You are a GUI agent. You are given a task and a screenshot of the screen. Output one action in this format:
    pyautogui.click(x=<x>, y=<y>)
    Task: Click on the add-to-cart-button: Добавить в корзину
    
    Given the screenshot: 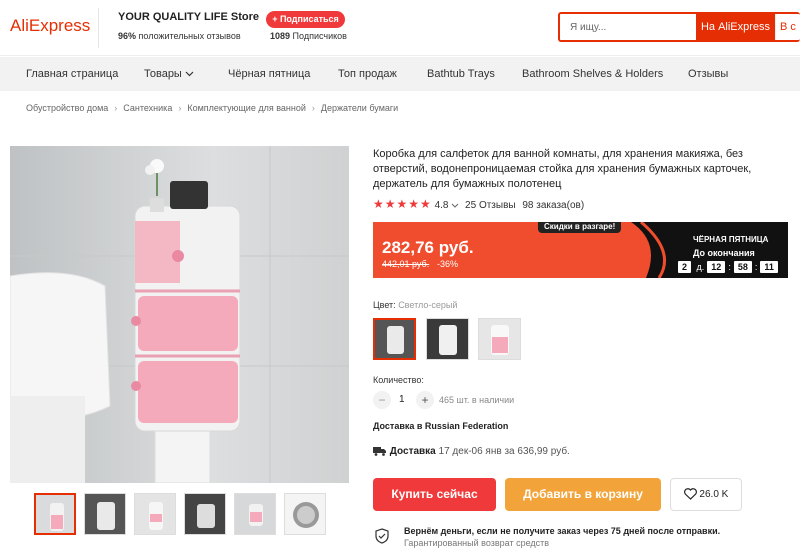 What is the action you would take?
    pyautogui.click(x=583, y=494)
    